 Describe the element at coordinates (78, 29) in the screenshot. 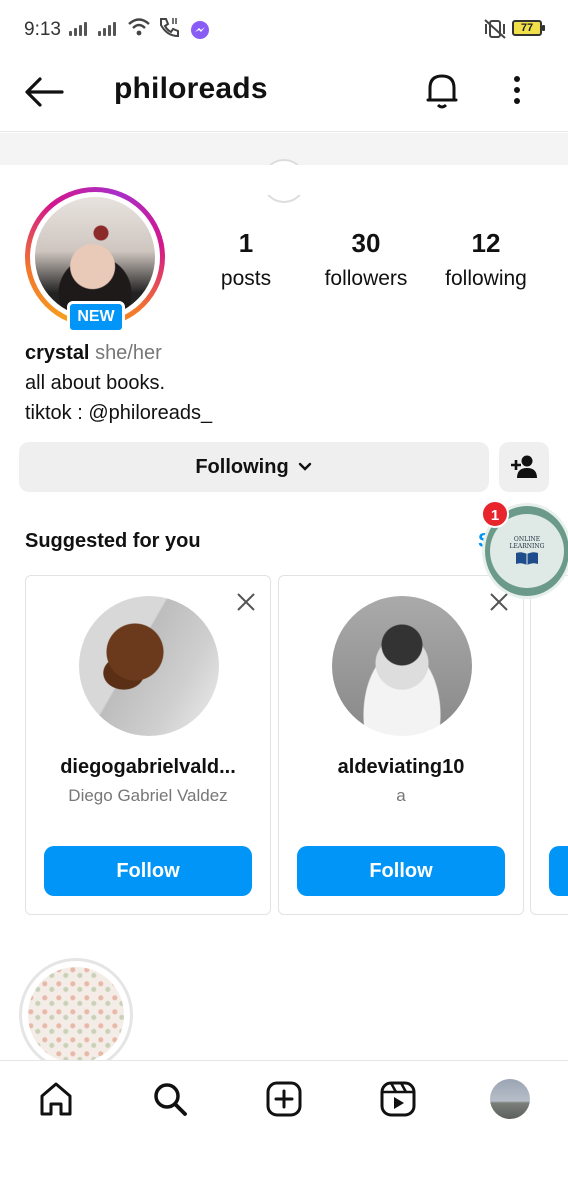

I see `signal-icon` at that location.